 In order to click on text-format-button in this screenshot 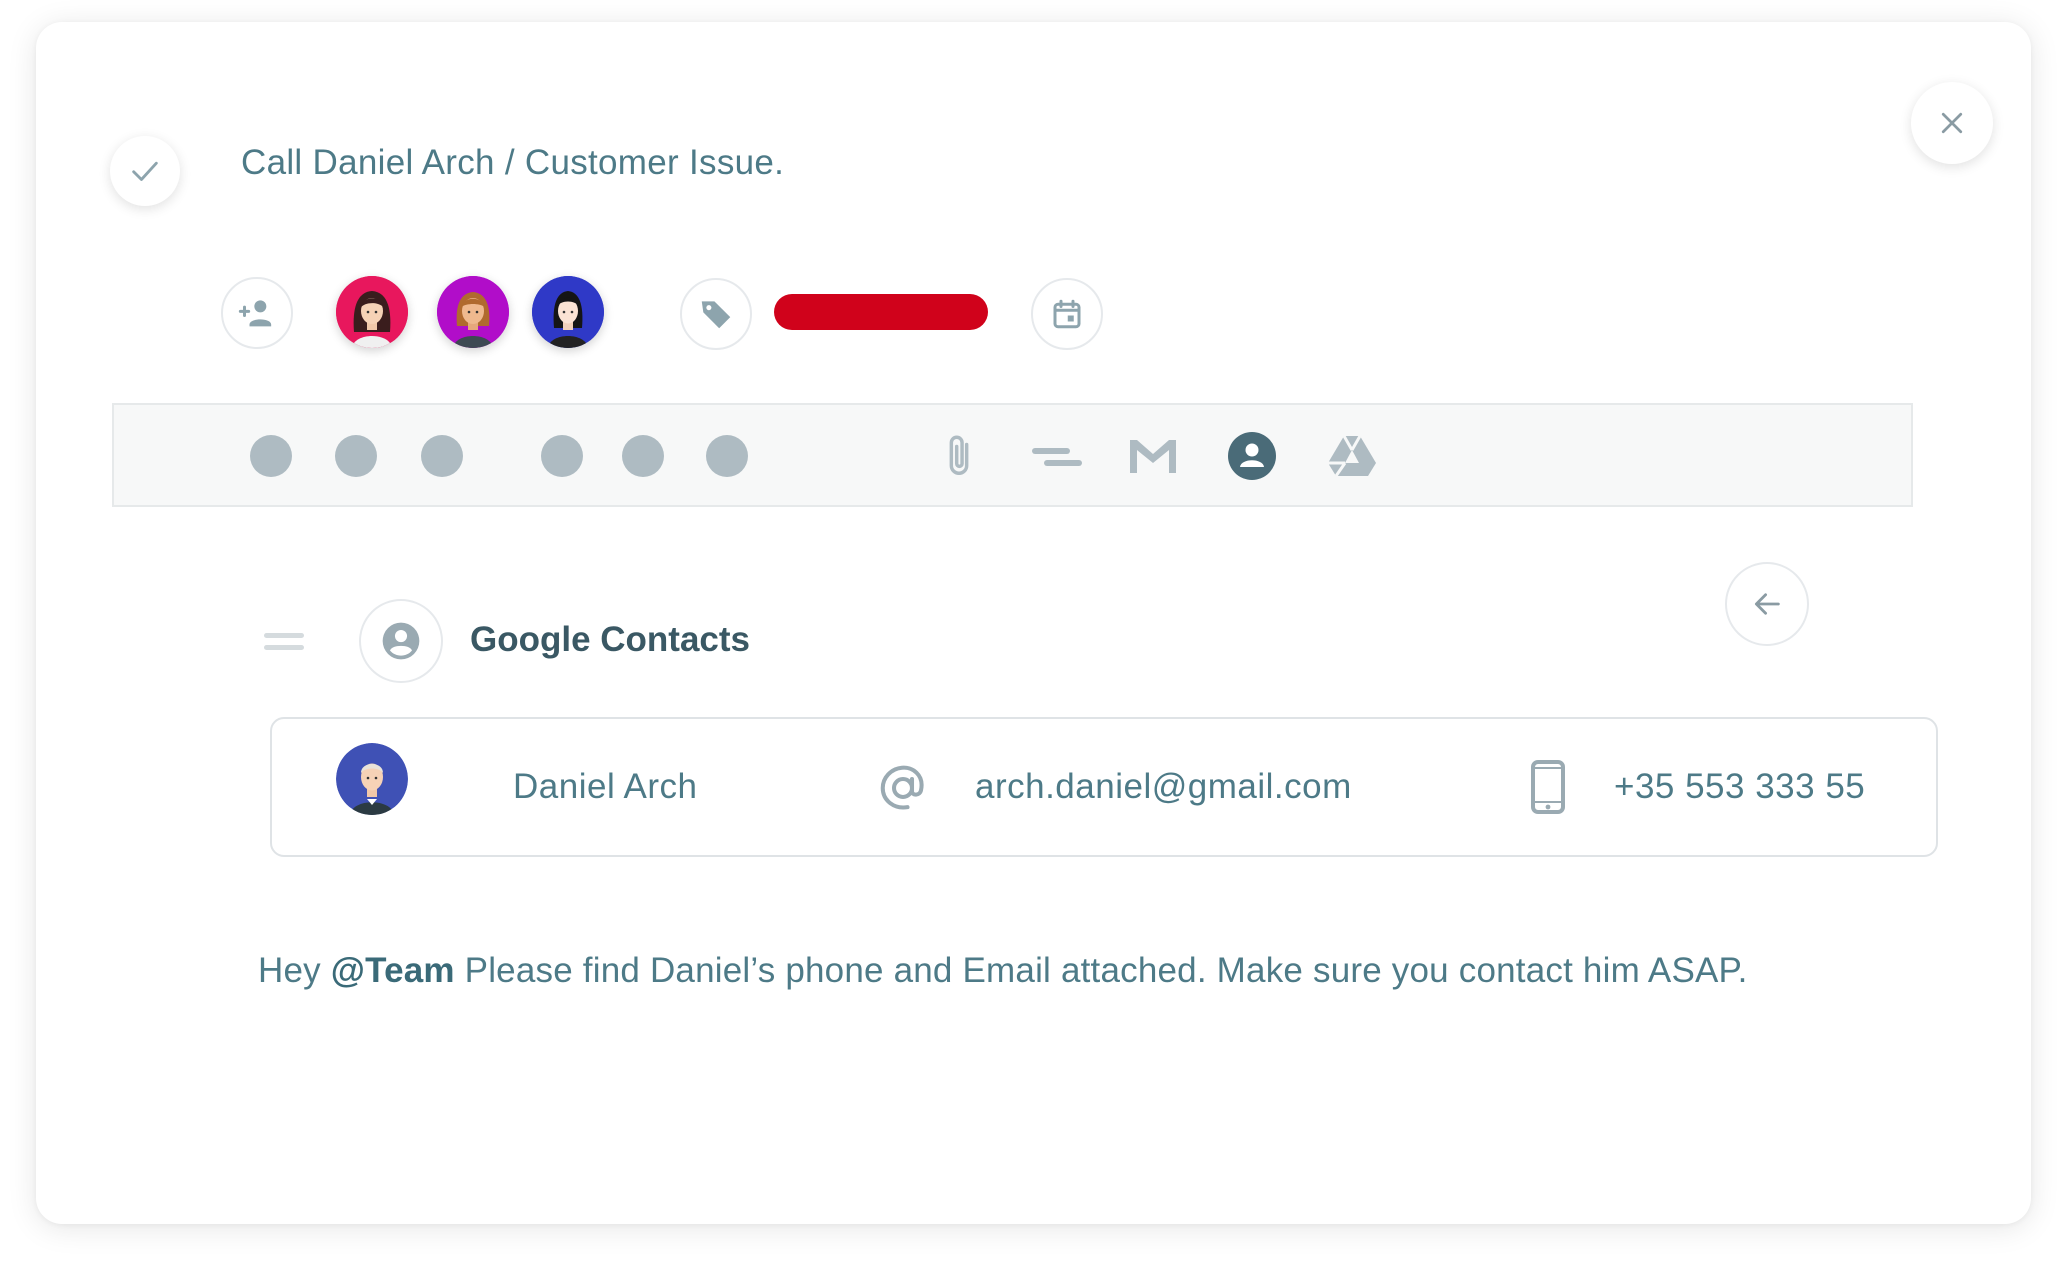, I will do `click(1057, 456)`.